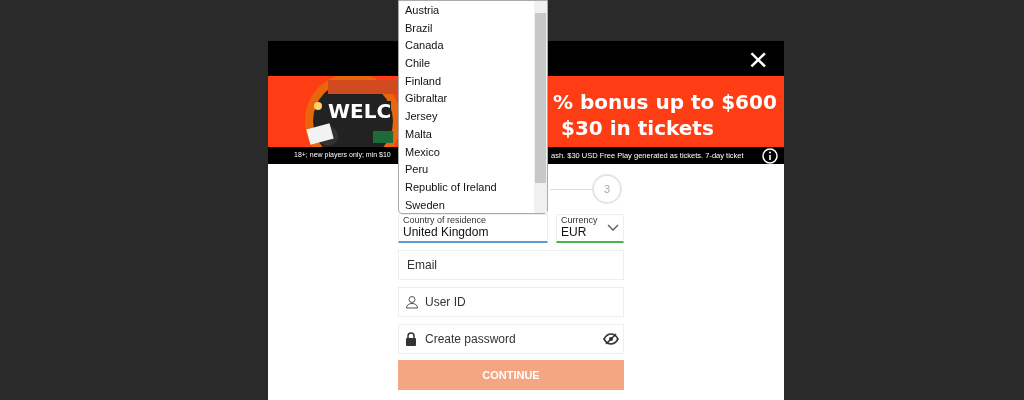 This screenshot has height=400, width=1024. I want to click on dropdown-option: Malta, so click(466, 134).